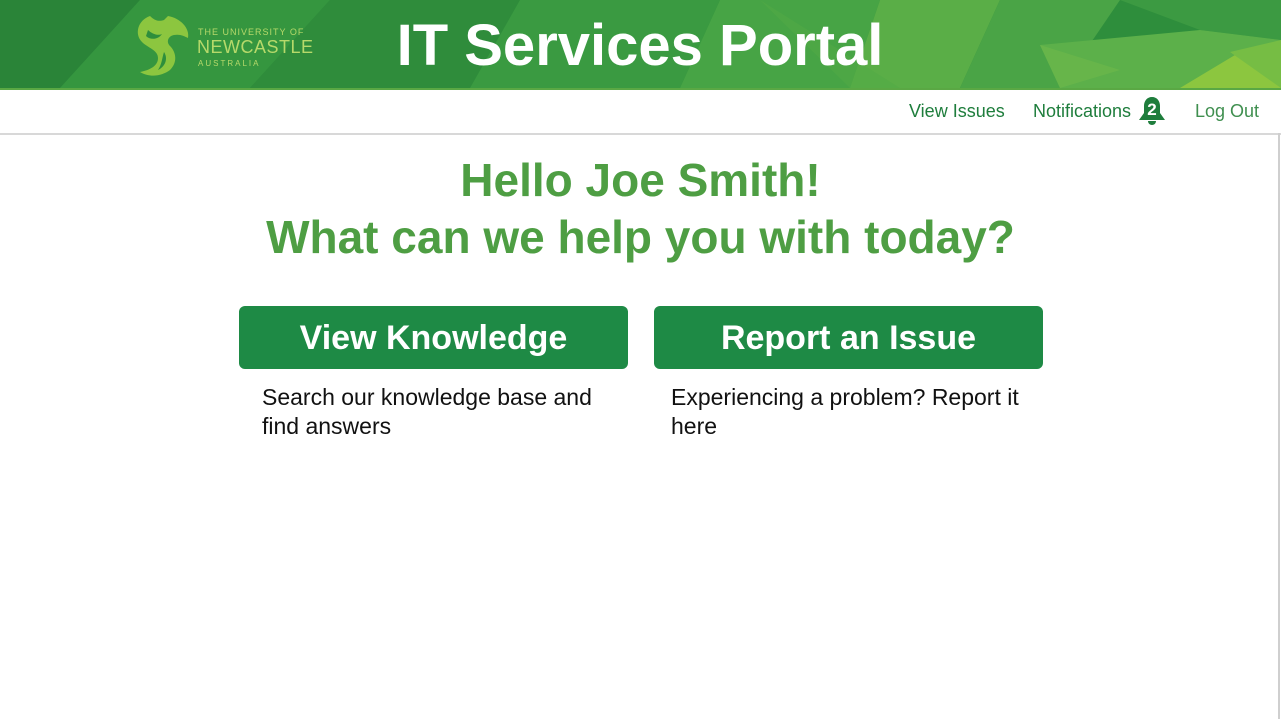 This screenshot has width=1281, height=719. I want to click on notifications-link: Notifications, so click(1082, 111).